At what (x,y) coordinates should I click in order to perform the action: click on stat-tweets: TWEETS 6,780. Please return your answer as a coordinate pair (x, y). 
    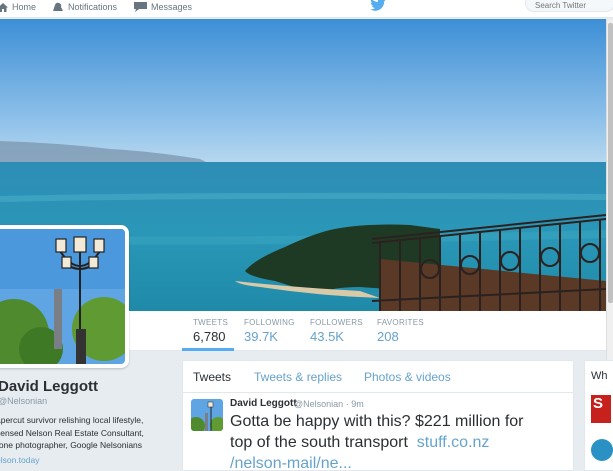
    Looking at the image, I should click on (210, 331).